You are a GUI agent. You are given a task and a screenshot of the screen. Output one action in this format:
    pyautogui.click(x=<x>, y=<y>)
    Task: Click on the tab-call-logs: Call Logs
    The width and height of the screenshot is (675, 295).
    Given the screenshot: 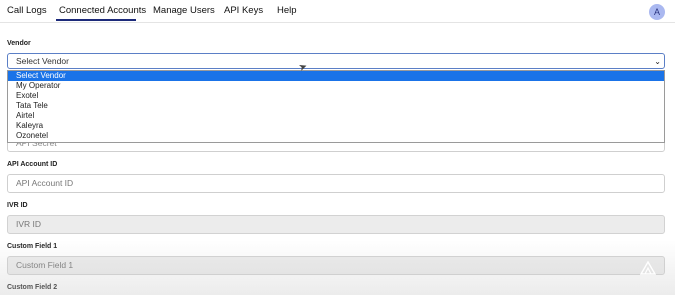 What is the action you would take?
    pyautogui.click(x=27, y=10)
    